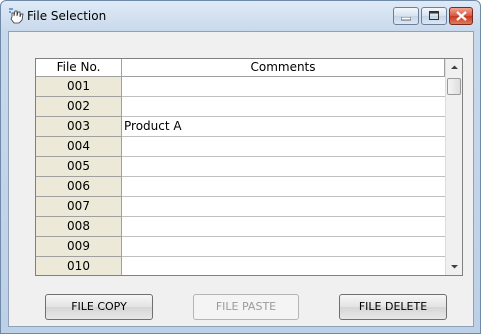 This screenshot has height=336, width=483. I want to click on table-row: 009, so click(240, 247).